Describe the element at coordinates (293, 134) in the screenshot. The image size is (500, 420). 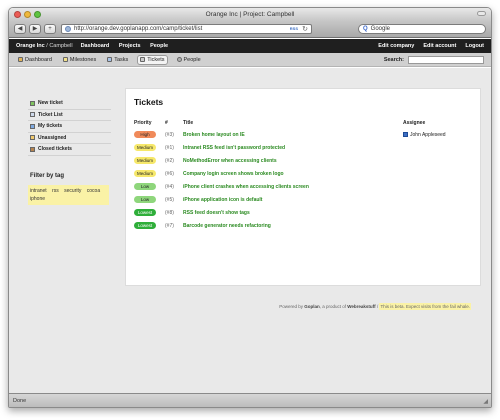
I see `ticket-title-link: Broken home layout on IE` at that location.